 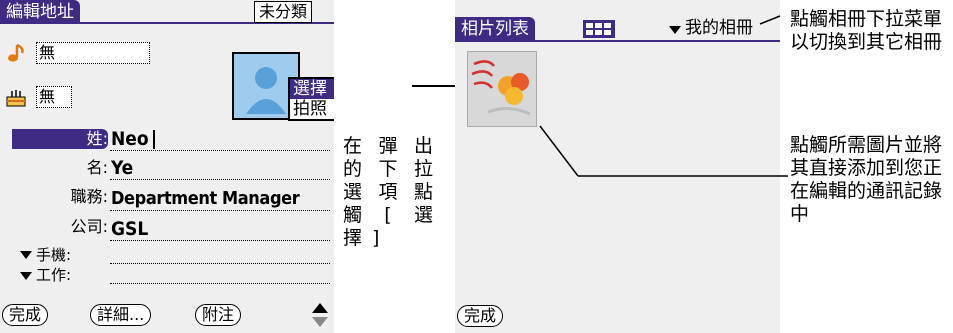 What do you see at coordinates (220, 240) in the screenshot?
I see `company-underline` at bounding box center [220, 240].